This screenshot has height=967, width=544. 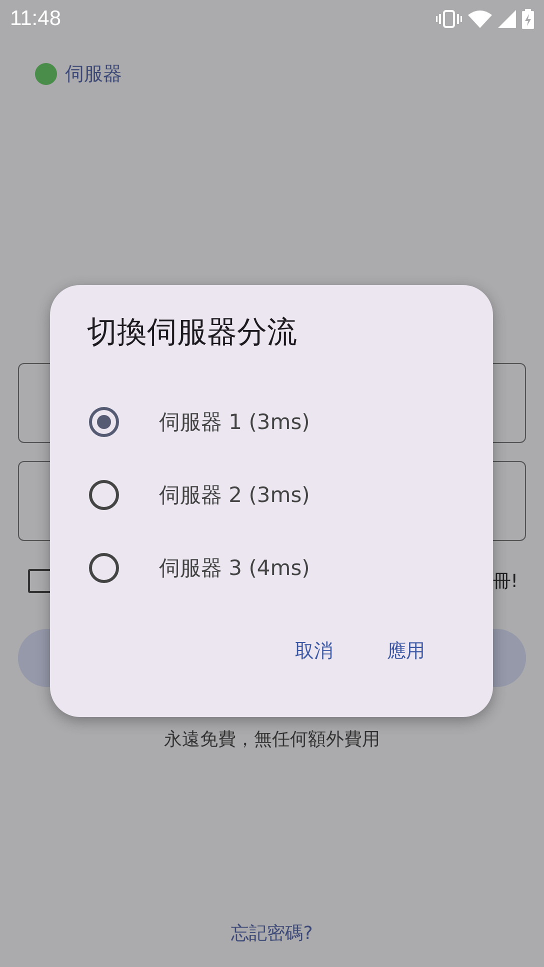 I want to click on battery-icon, so click(x=528, y=19).